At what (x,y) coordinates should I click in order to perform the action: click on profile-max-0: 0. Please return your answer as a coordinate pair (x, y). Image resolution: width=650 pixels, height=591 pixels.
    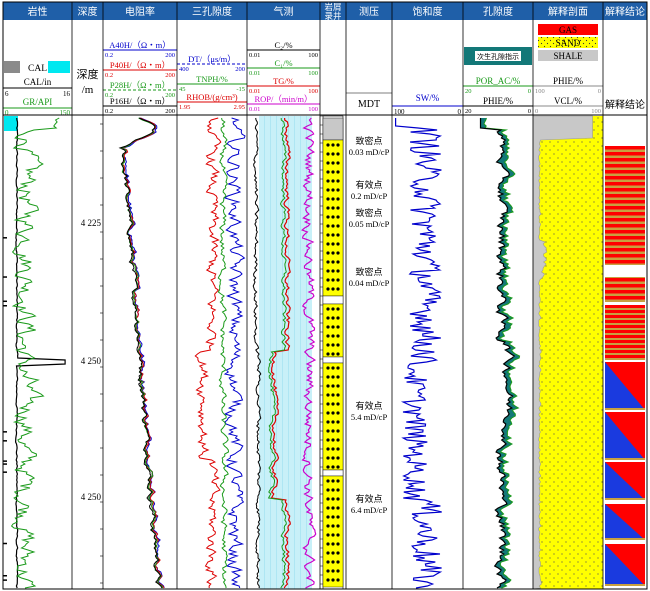
    Looking at the image, I should click on (599, 91).